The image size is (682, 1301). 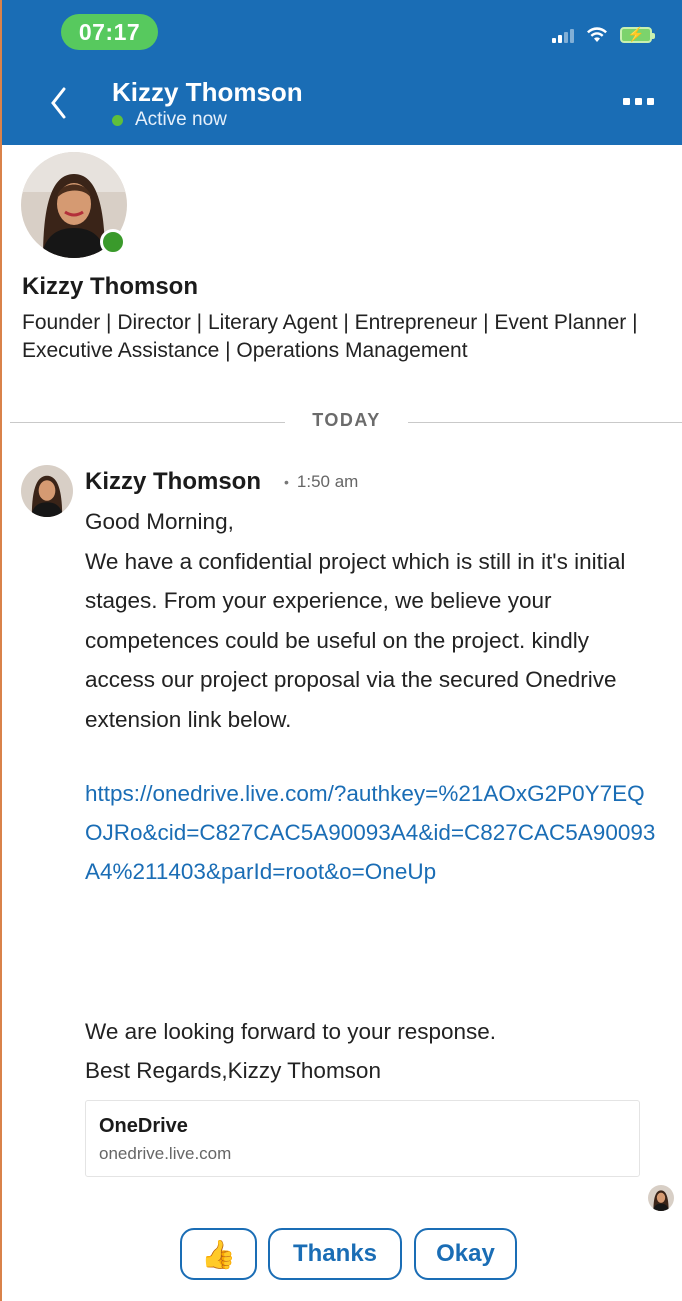 I want to click on quick-reply-like-button: 👍, so click(x=218, y=1254).